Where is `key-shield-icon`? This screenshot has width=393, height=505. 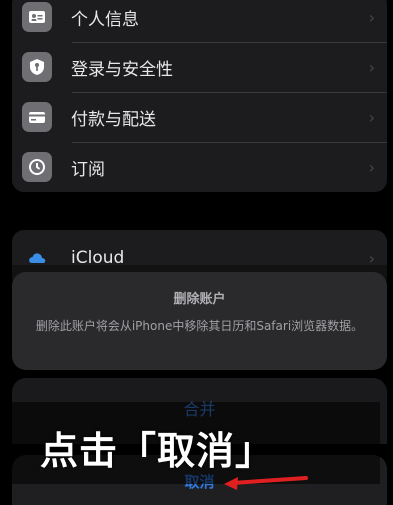
key-shield-icon is located at coordinates (37, 67).